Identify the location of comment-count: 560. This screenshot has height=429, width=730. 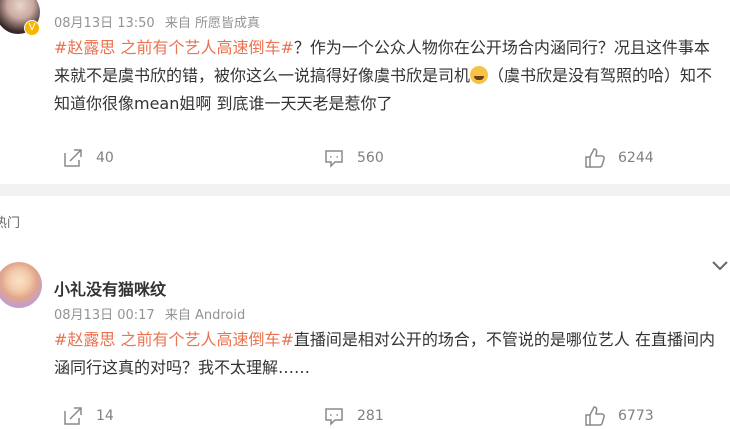
(370, 158).